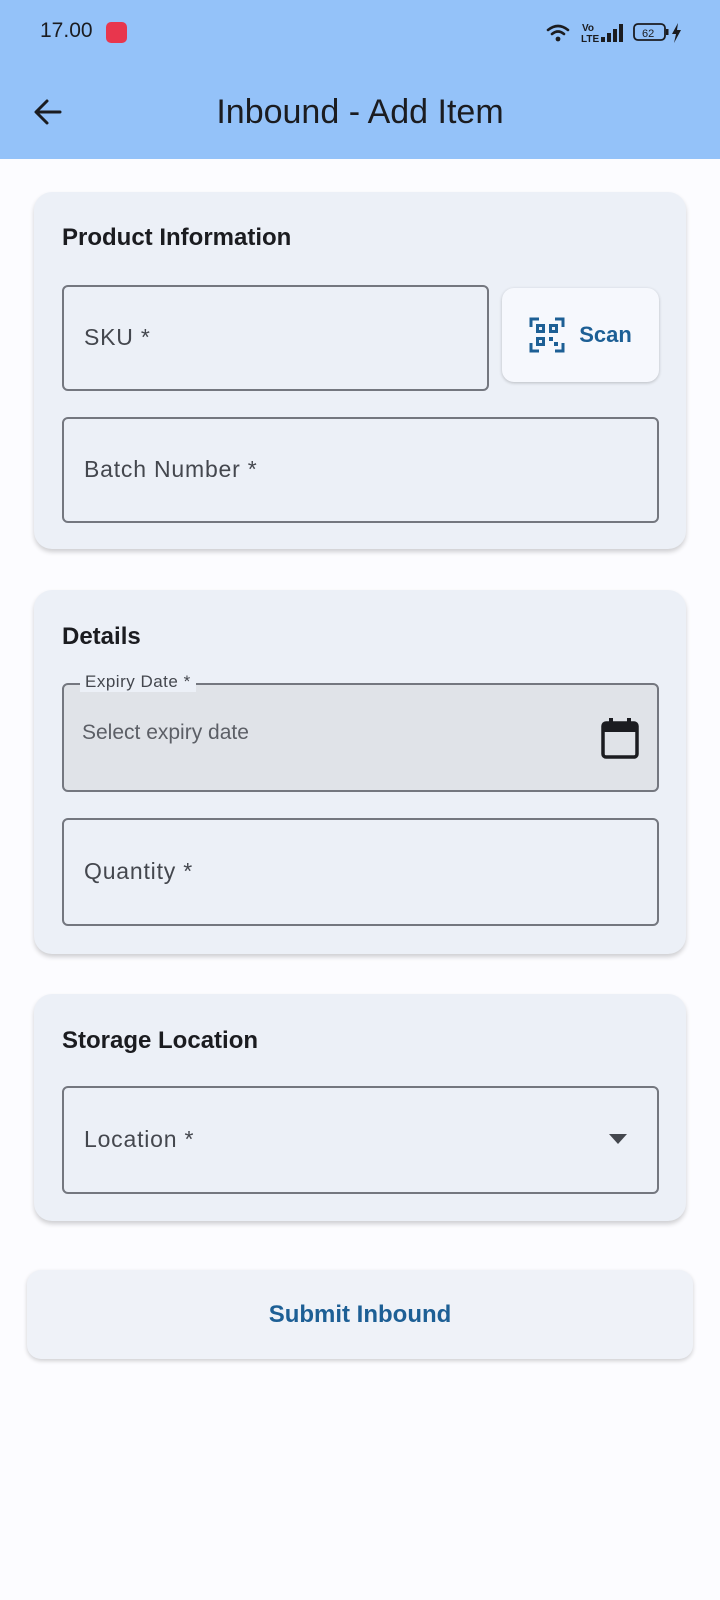 Image resolution: width=720 pixels, height=1600 pixels. Describe the element at coordinates (360, 79) in the screenshot. I see `app-header: 17.00 Vo LTE 62 Inbound - Add Item` at that location.